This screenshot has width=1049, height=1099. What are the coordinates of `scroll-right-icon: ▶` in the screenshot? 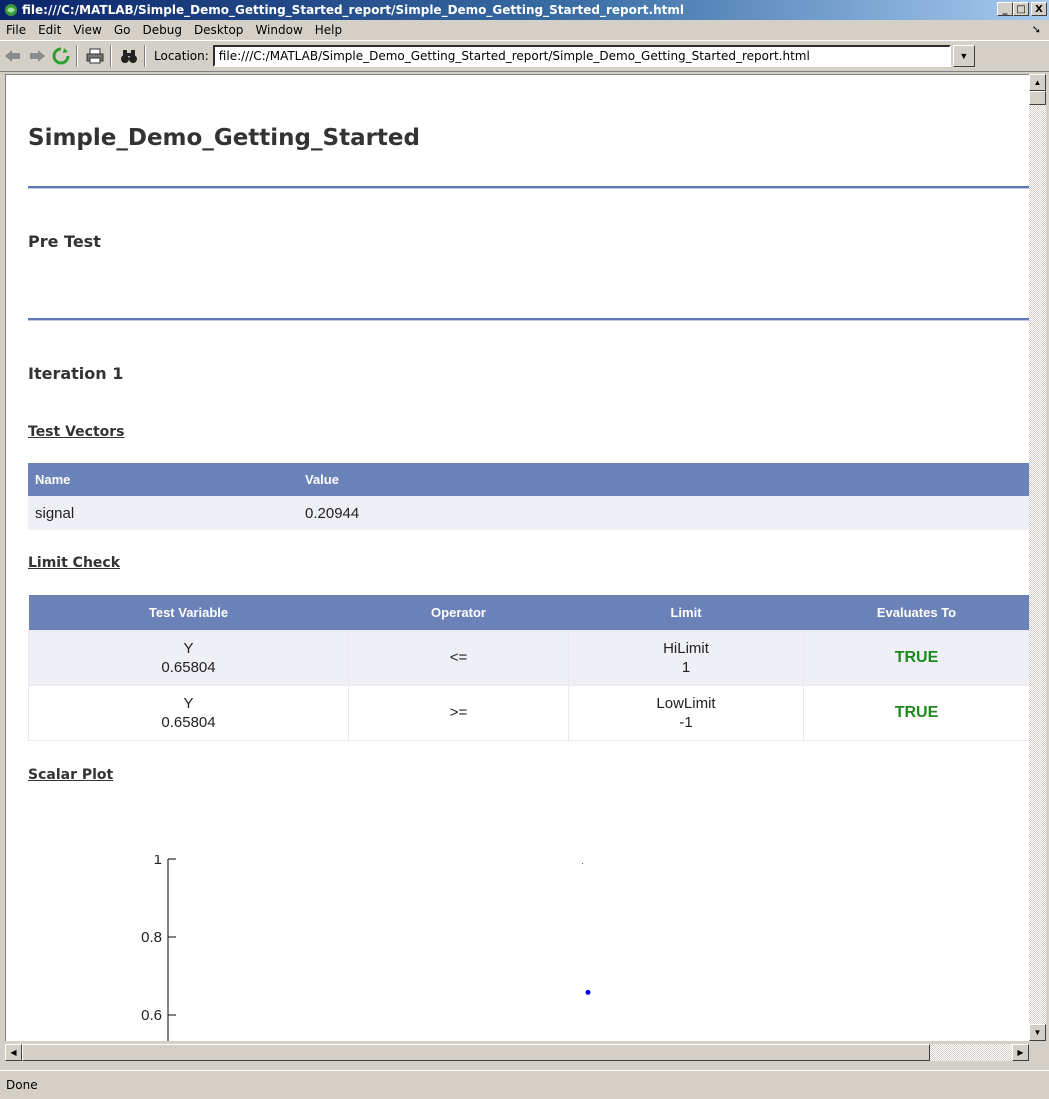 It's located at (1020, 1052).